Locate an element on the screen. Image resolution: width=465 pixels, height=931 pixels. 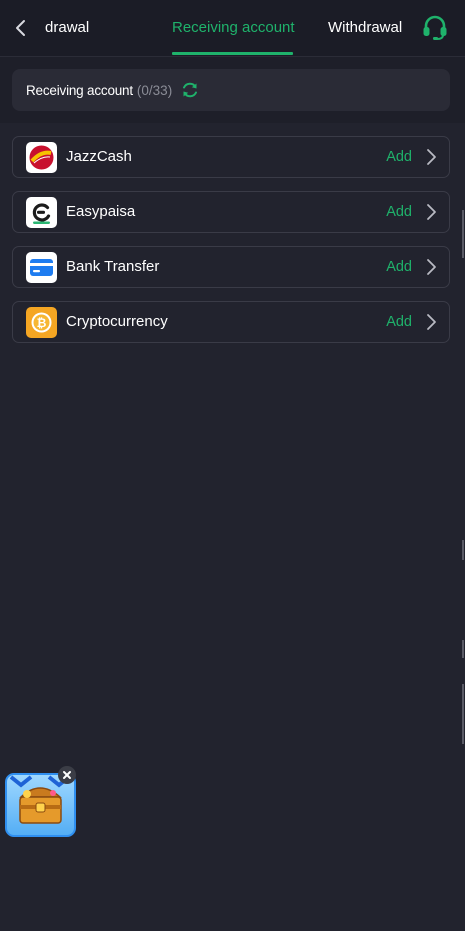
customer-support-button is located at coordinates (435, 28).